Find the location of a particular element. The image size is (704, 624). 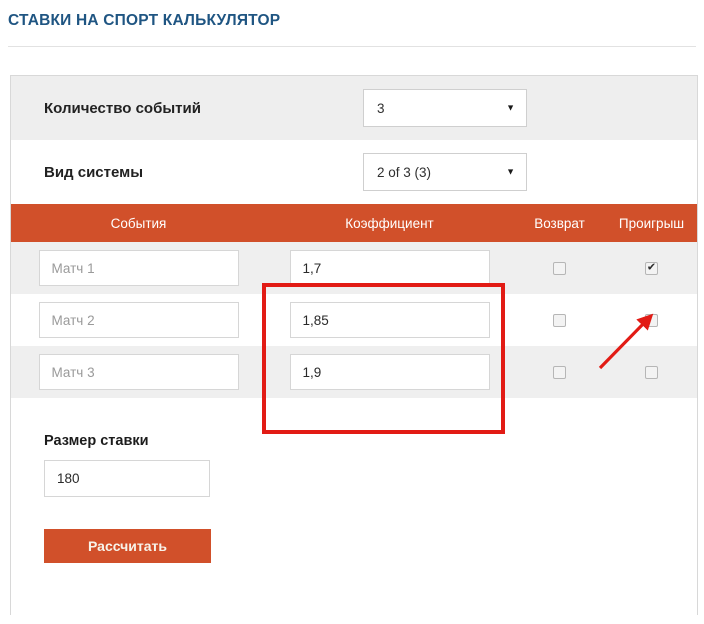

event-input-1-placeholder: Матч 1 is located at coordinates (73, 268).